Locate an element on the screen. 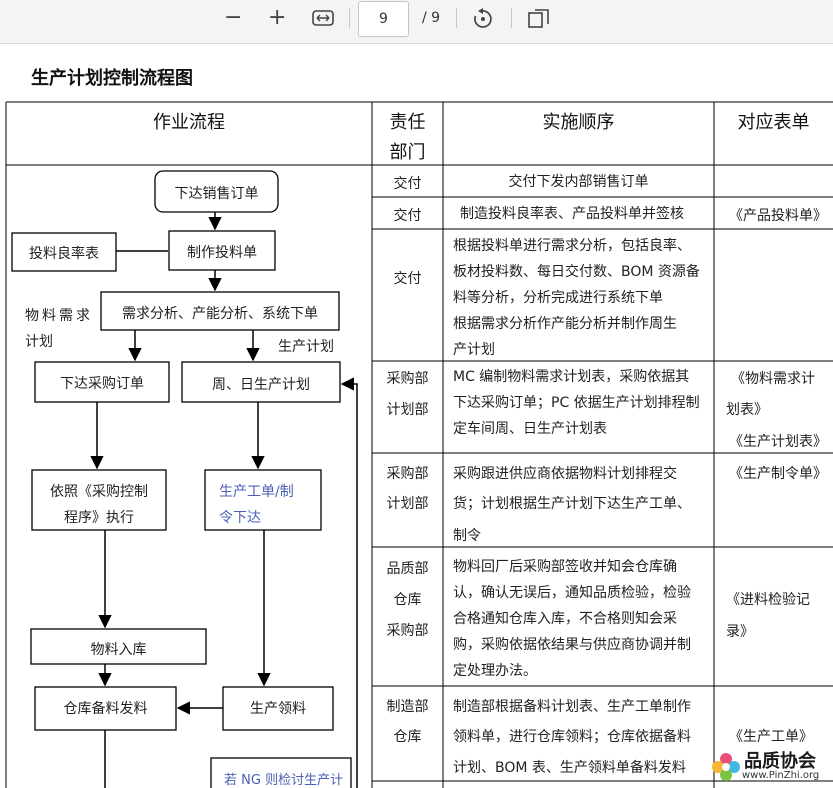  row1-step: 交付下发内部销售订单 is located at coordinates (578, 182).